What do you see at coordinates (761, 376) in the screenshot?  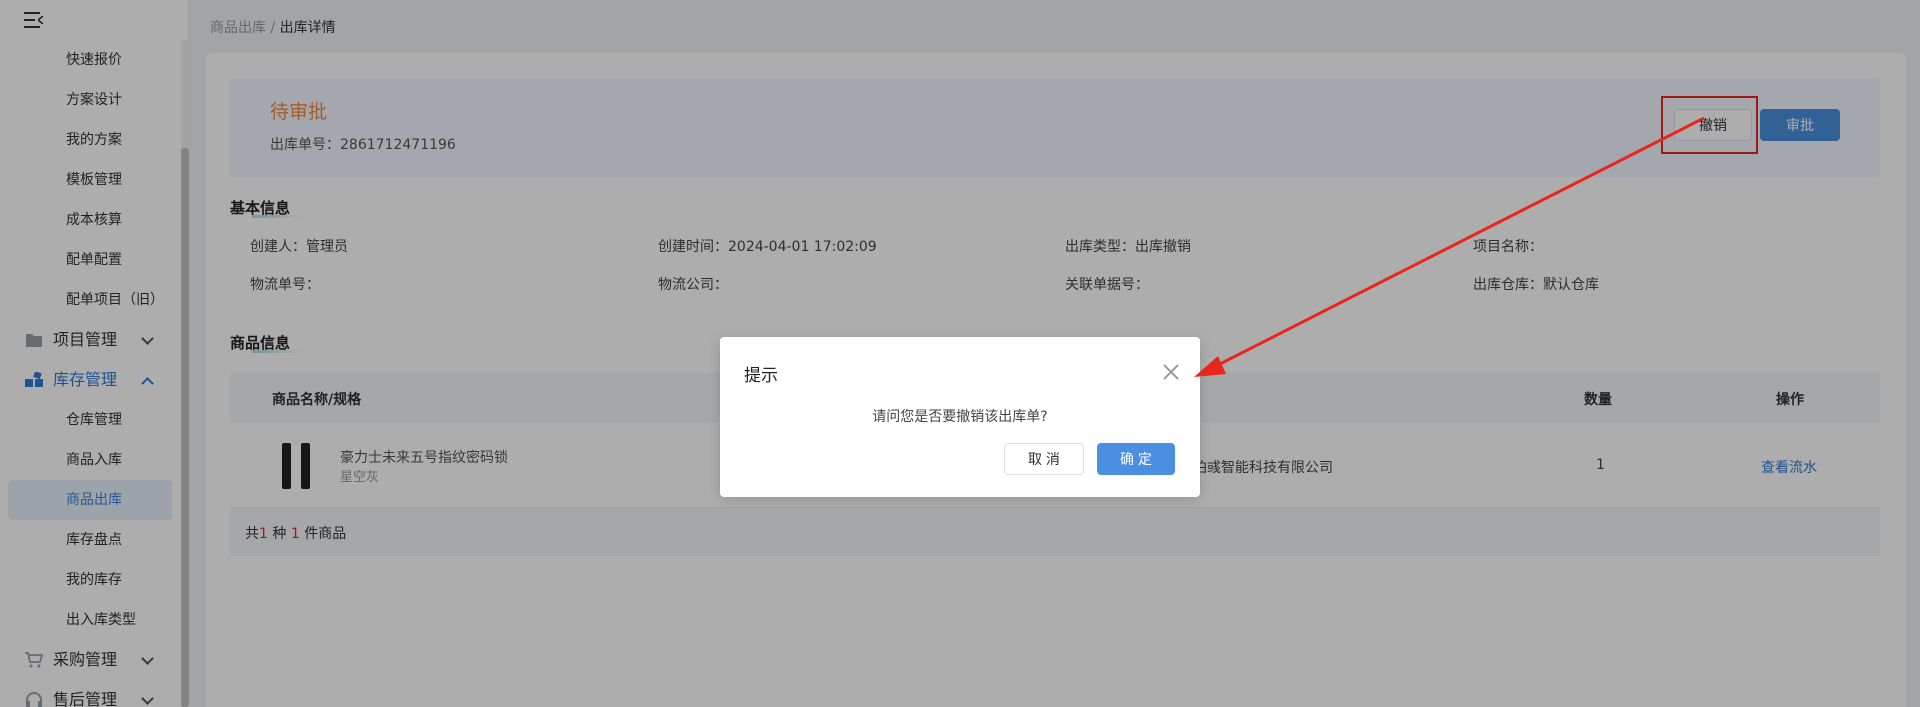 I see `dialog-title: 提示` at bounding box center [761, 376].